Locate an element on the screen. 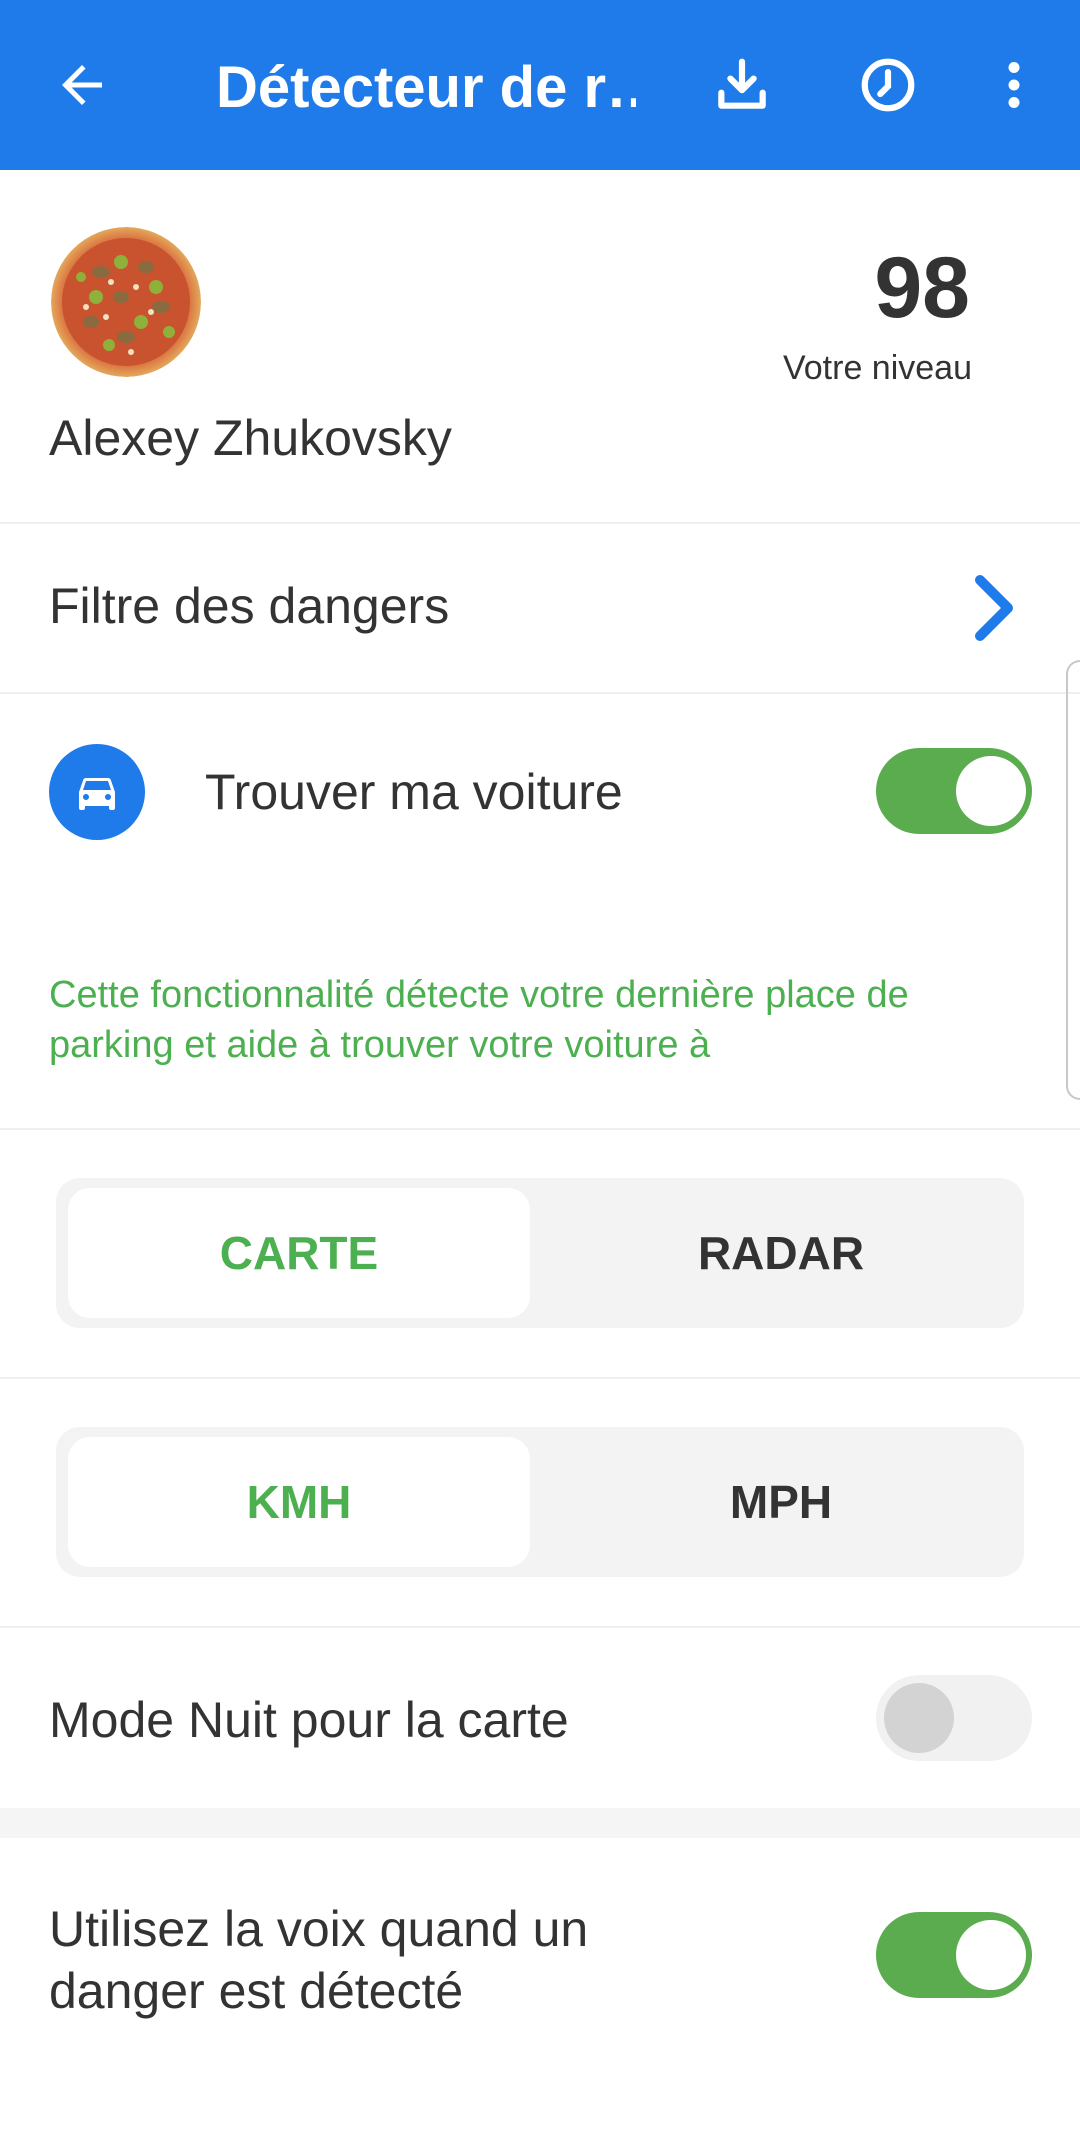  night-mode-label: Mode Nuit pour la carte is located at coordinates (309, 1720).